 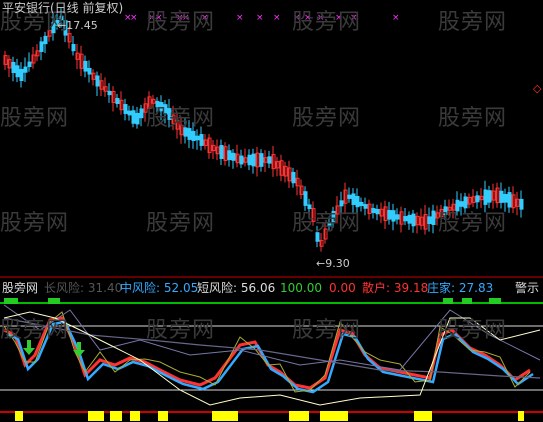 What do you see at coordinates (77, 25) in the screenshot?
I see `high-price-label: ←17.45` at bounding box center [77, 25].